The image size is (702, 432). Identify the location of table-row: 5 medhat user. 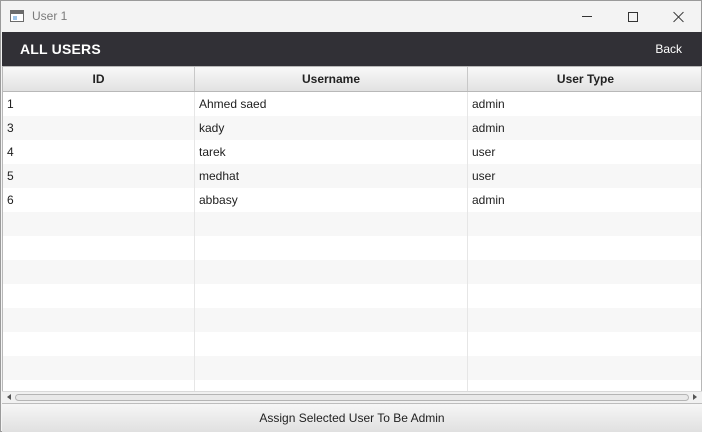
(352, 176).